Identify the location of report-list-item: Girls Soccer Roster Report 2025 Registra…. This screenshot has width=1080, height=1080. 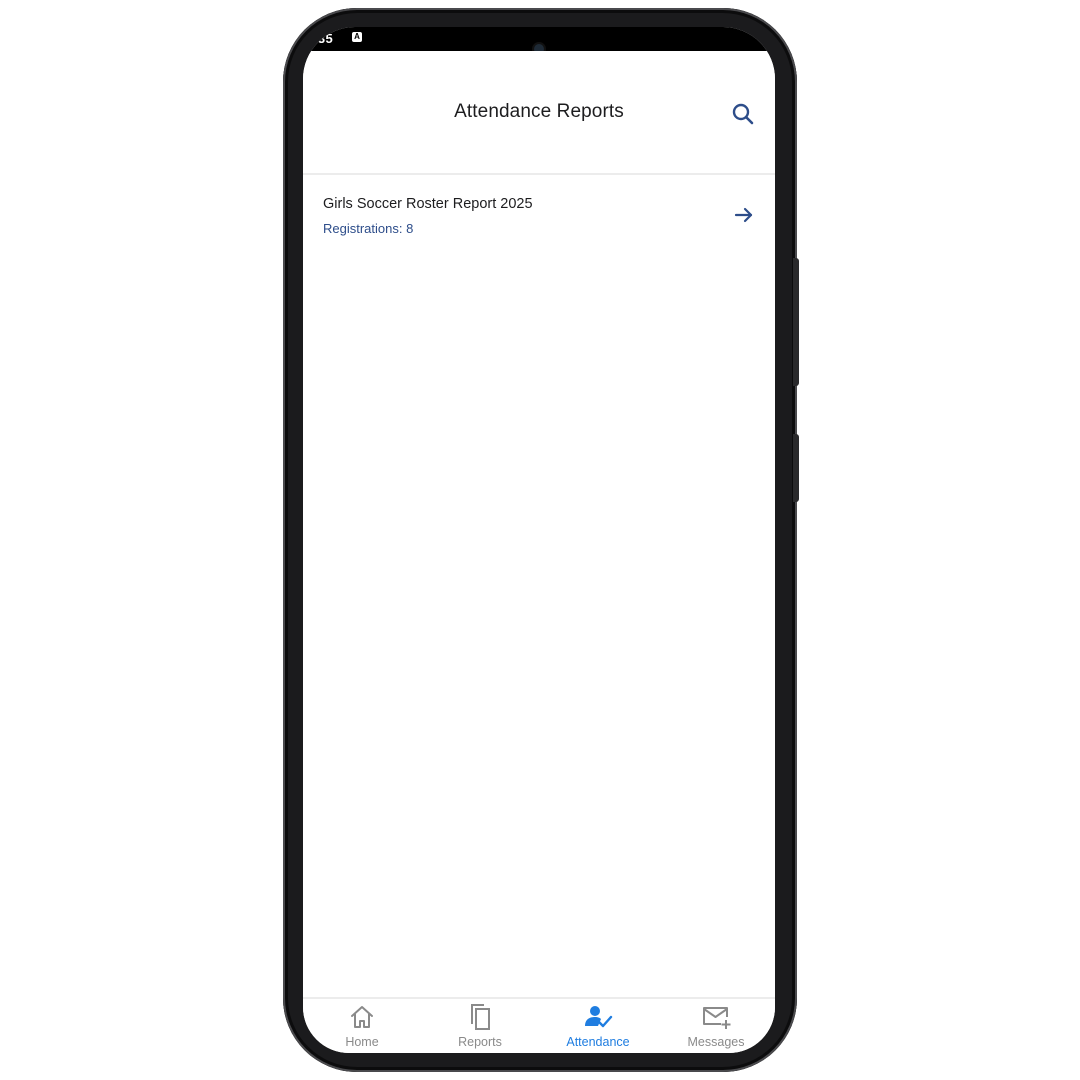
(539, 216).